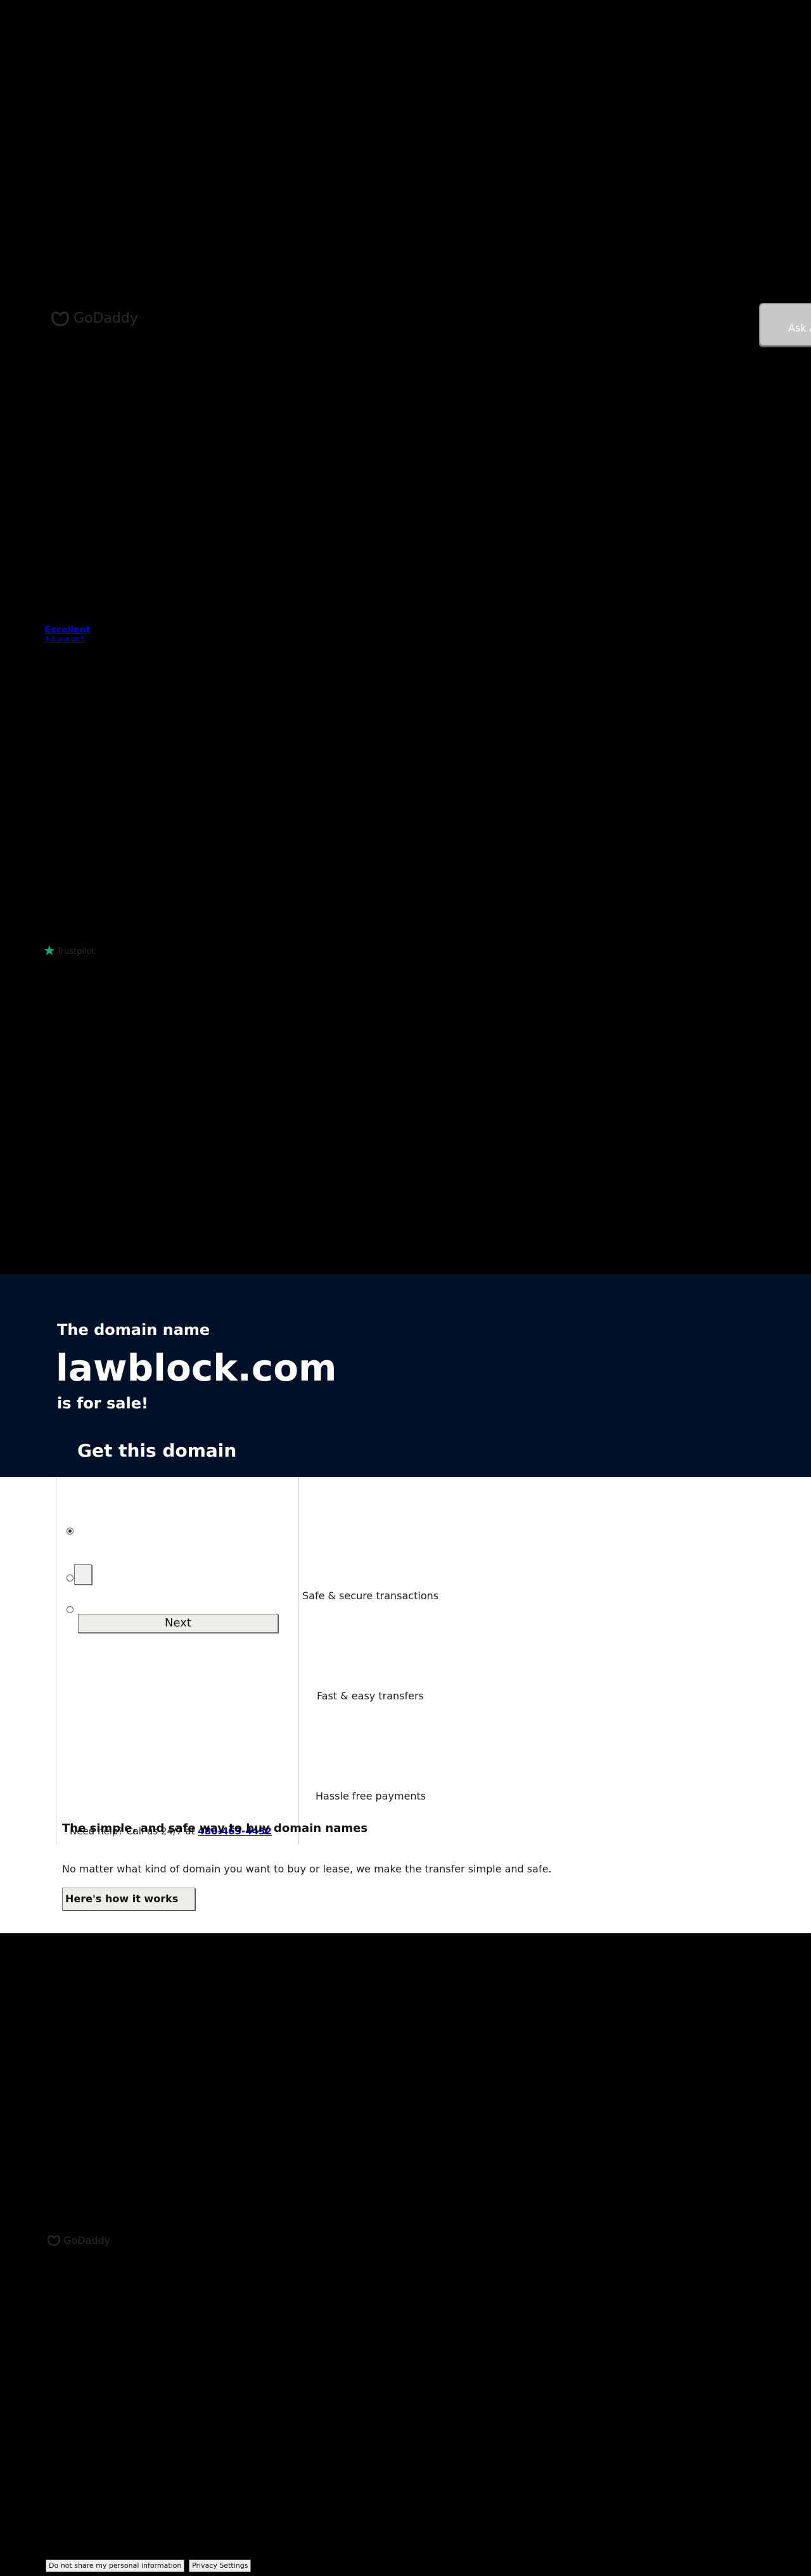 The image size is (811, 2576). I want to click on trustpilot-logo: ★ Trustpilot, so click(69, 951).